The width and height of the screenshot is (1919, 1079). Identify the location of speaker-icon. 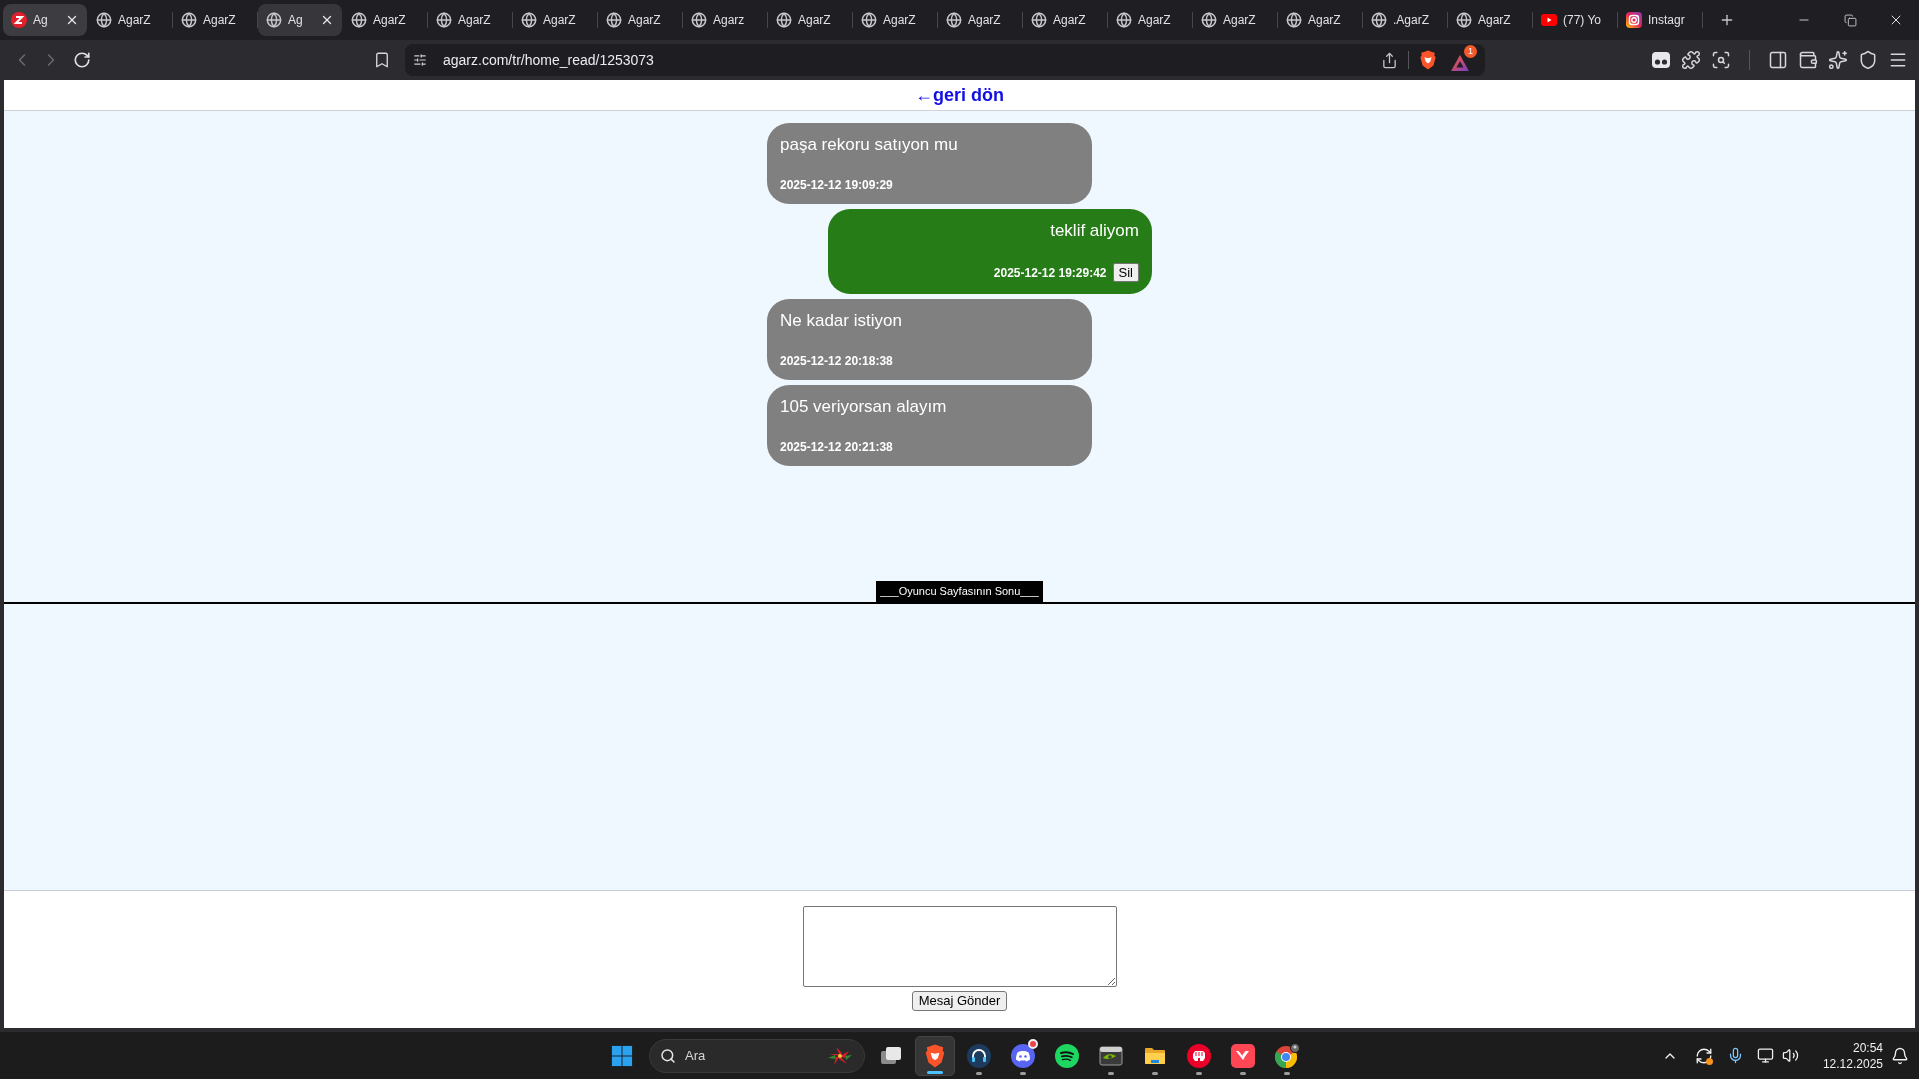
(1790, 1055).